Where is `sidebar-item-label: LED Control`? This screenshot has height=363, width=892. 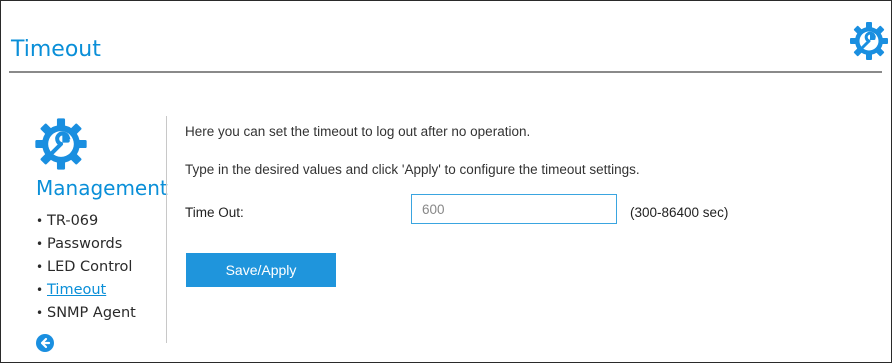
sidebar-item-label: LED Control is located at coordinates (89, 267).